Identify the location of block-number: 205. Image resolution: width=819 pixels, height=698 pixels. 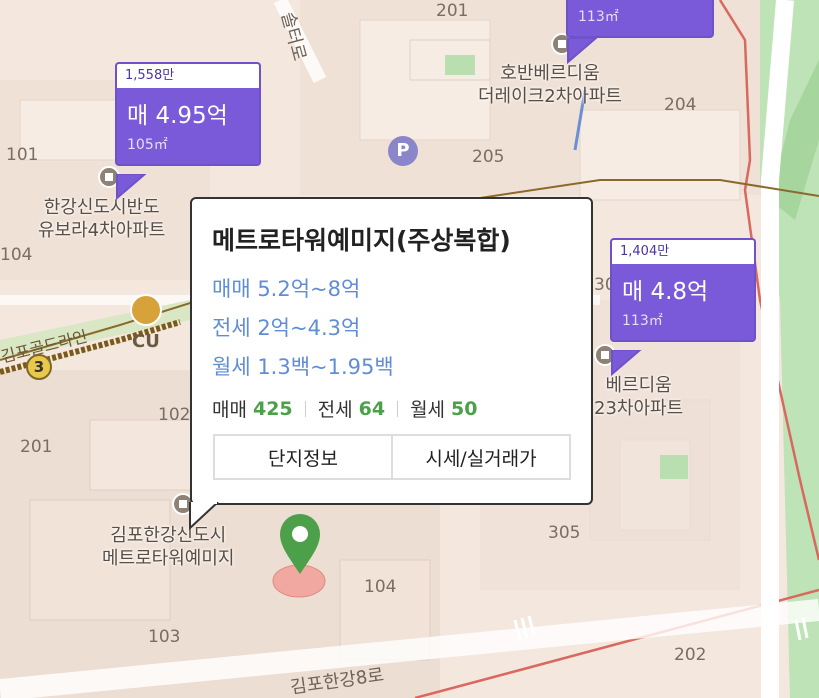
(488, 157).